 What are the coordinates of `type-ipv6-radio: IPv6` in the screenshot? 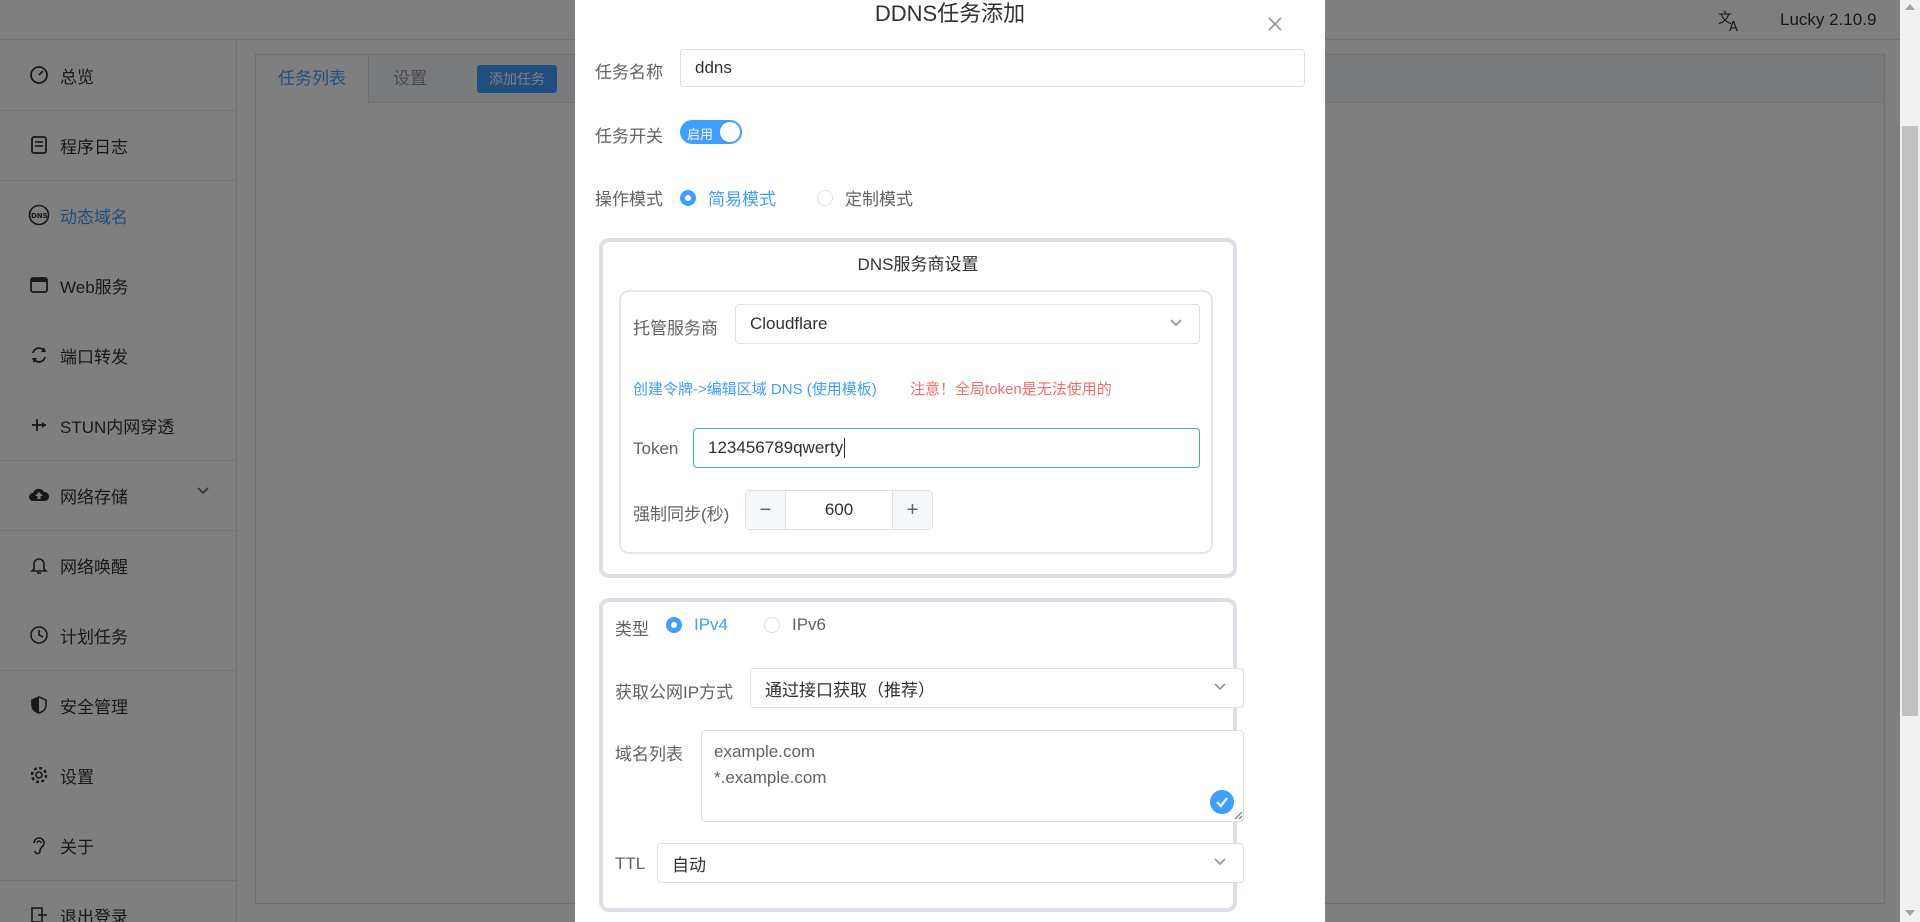 It's located at (795, 625).